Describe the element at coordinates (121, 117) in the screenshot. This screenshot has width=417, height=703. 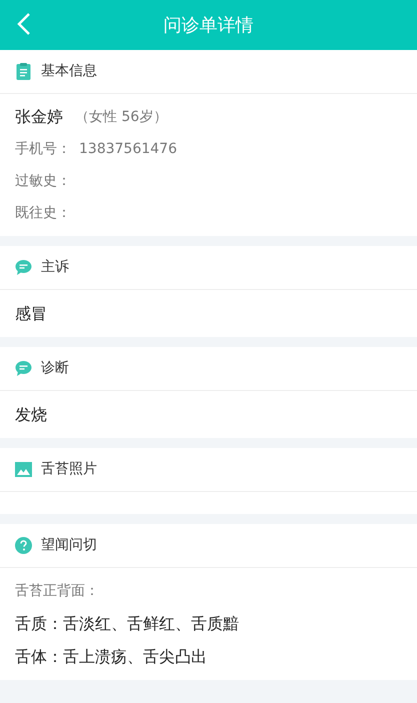
I see `patient-gender-age: （女性 56岁）` at that location.